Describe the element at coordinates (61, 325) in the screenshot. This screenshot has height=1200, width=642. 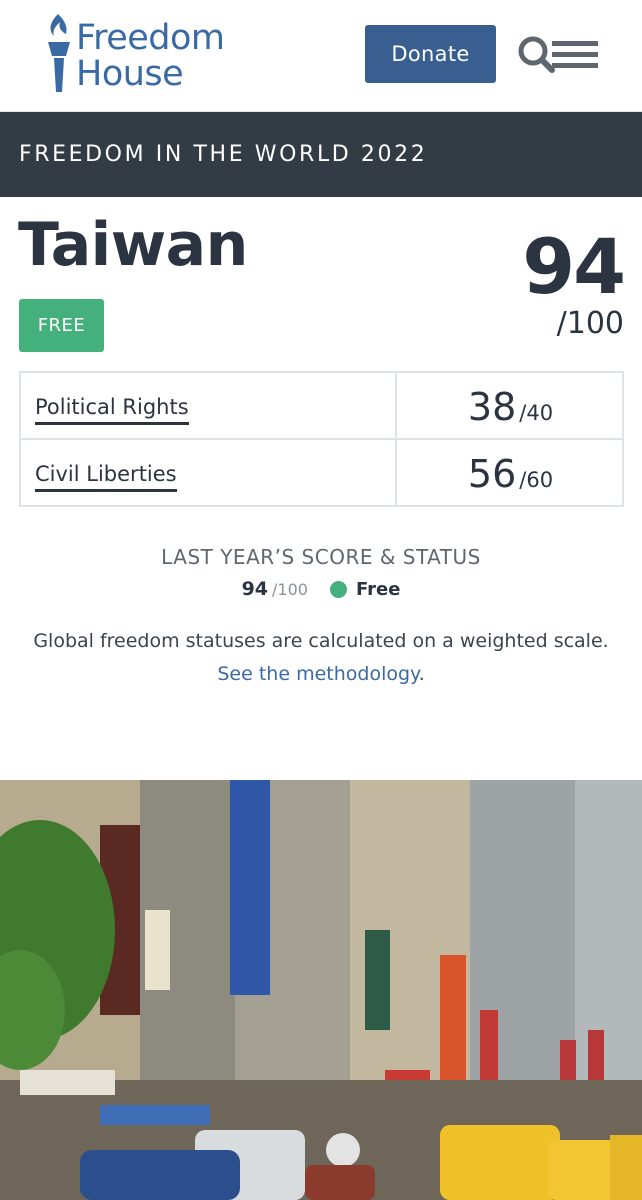
I see `status-badge: FREE` at that location.